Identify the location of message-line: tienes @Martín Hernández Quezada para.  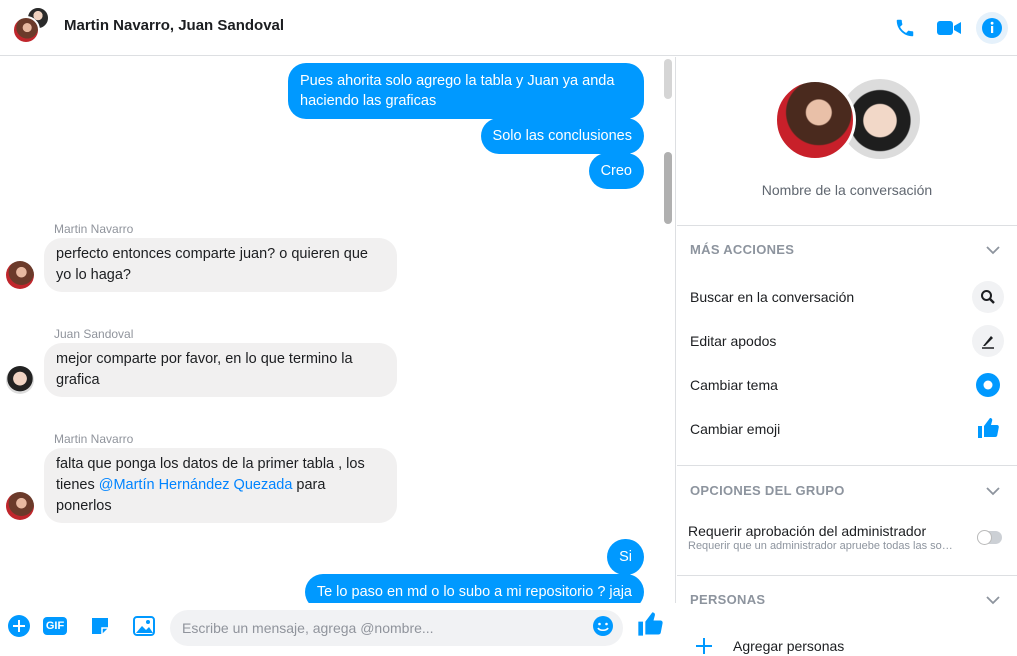
(220, 485).